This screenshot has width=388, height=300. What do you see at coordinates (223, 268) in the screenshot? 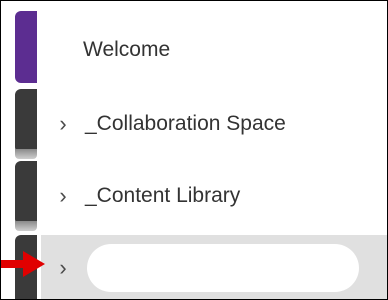
I see `redacted-label` at bounding box center [223, 268].